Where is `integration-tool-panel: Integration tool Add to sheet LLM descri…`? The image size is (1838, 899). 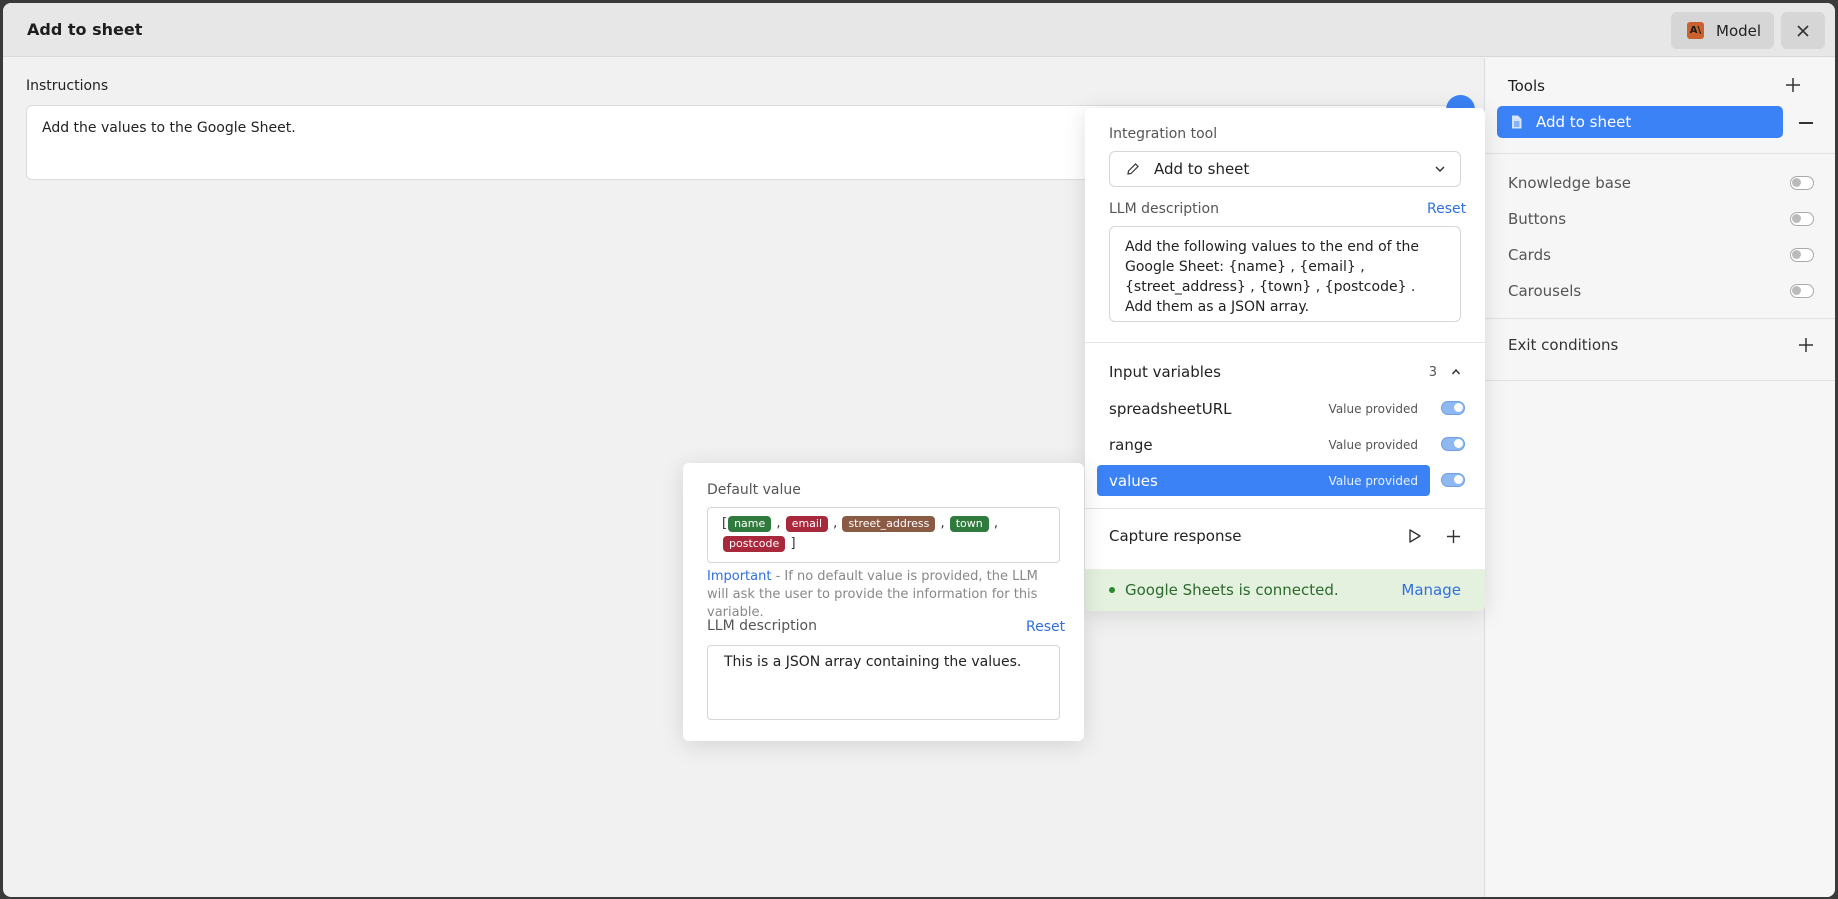 integration-tool-panel: Integration tool Add to sheet LLM descri… is located at coordinates (1285, 359).